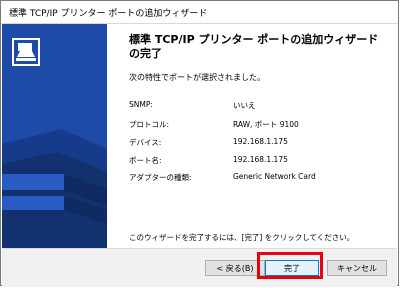 The height and width of the screenshot is (288, 401). What do you see at coordinates (242, 237) in the screenshot?
I see `finish-instruction: このウィザードを完了するには、[完了] をクリックしてください。` at bounding box center [242, 237].